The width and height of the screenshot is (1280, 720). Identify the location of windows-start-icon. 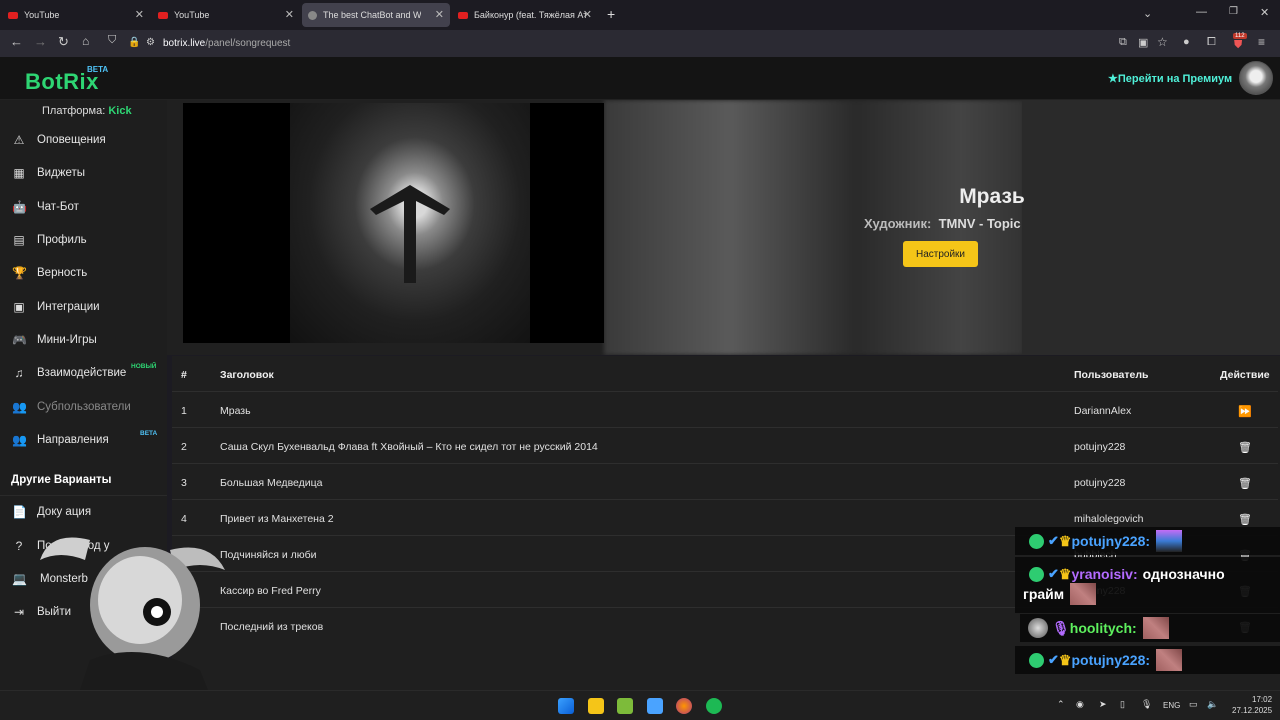
(566, 706).